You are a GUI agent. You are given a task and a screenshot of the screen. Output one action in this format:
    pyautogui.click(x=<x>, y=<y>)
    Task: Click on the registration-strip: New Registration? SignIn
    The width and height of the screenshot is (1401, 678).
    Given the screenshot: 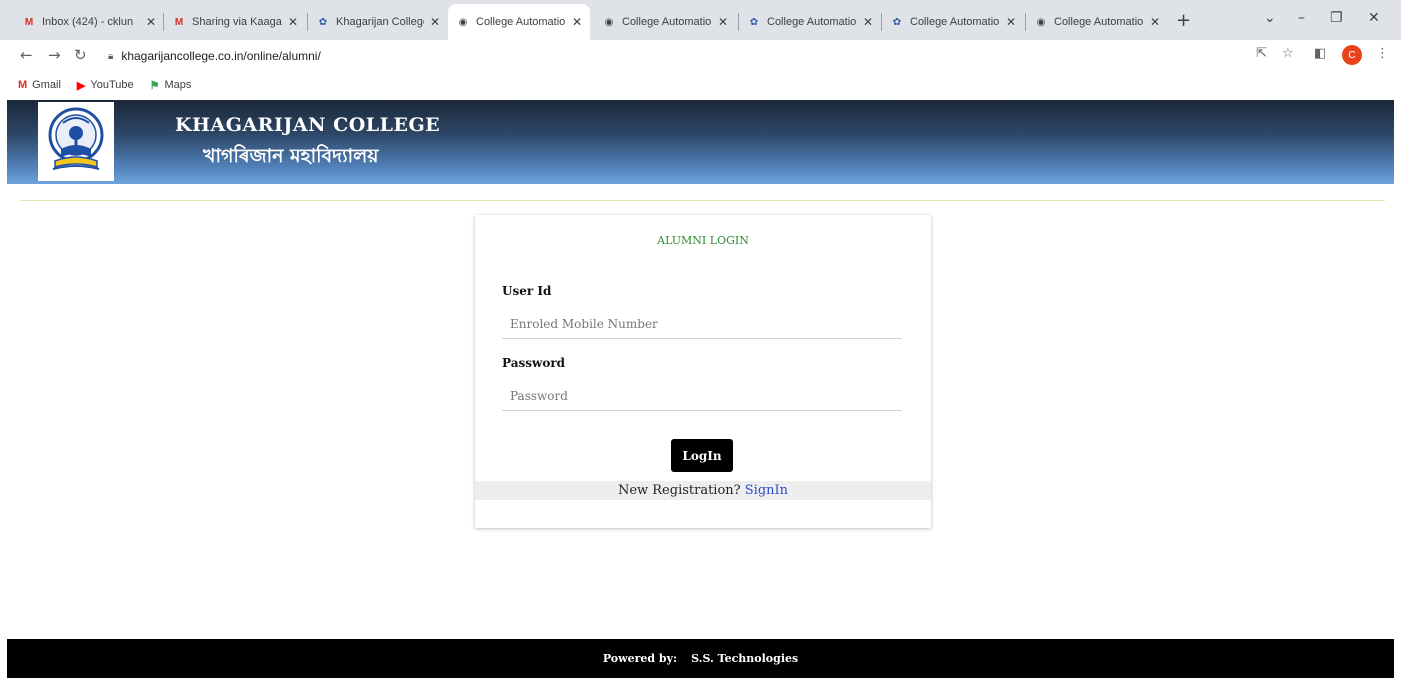 What is the action you would take?
    pyautogui.click(x=703, y=490)
    